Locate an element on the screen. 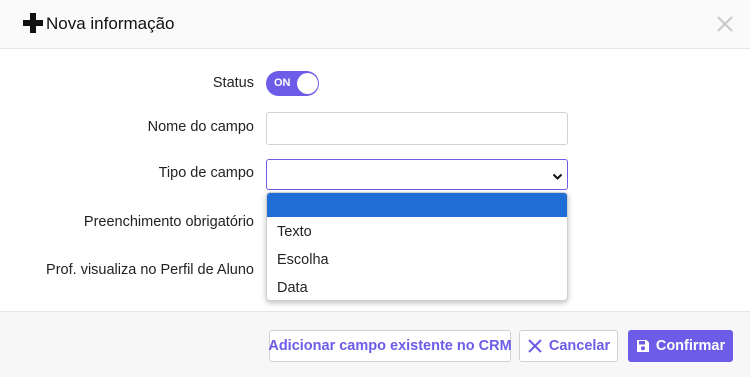 The height and width of the screenshot is (377, 750). status-label: Status is located at coordinates (233, 83).